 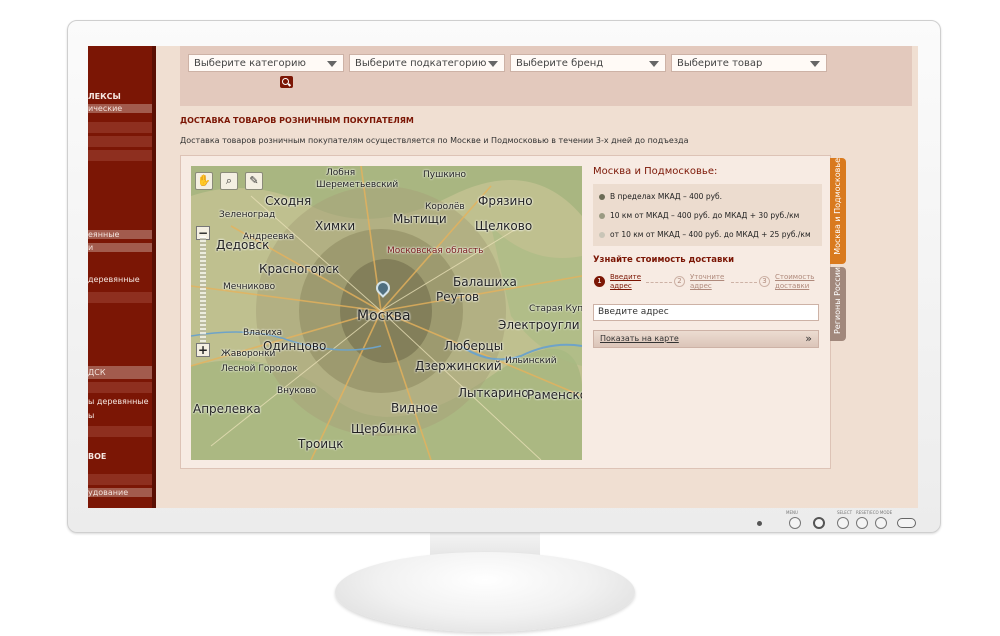 What do you see at coordinates (248, 354) in the screenshot?
I see `city-label: Жаворонки` at bounding box center [248, 354].